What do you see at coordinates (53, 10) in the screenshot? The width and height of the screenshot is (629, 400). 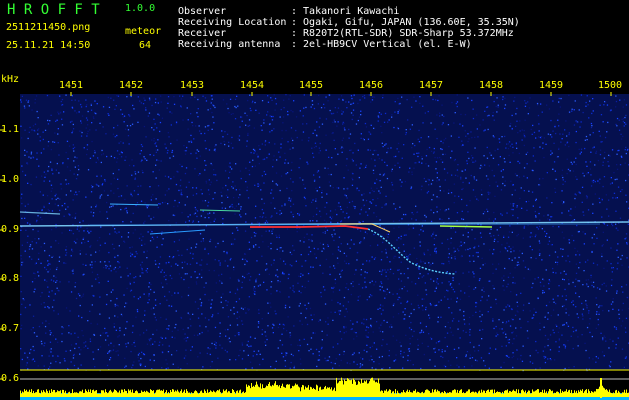 I see `app-title: H R O F F T` at bounding box center [53, 10].